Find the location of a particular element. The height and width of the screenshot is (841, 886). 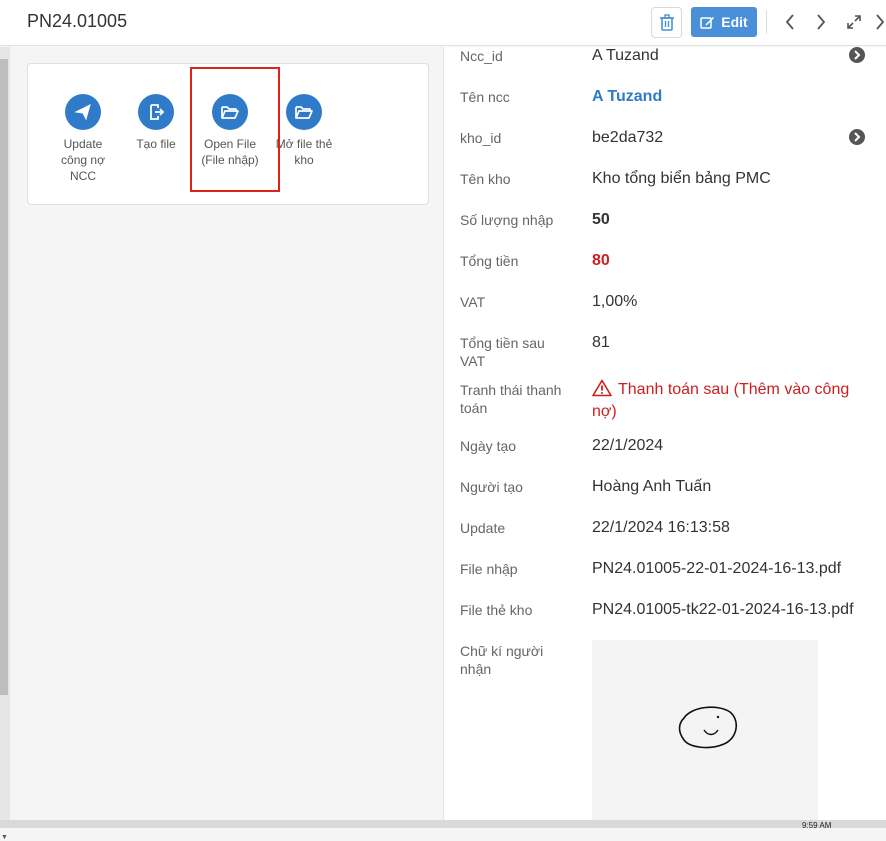

supplier-link: A Tuzand is located at coordinates (727, 97).